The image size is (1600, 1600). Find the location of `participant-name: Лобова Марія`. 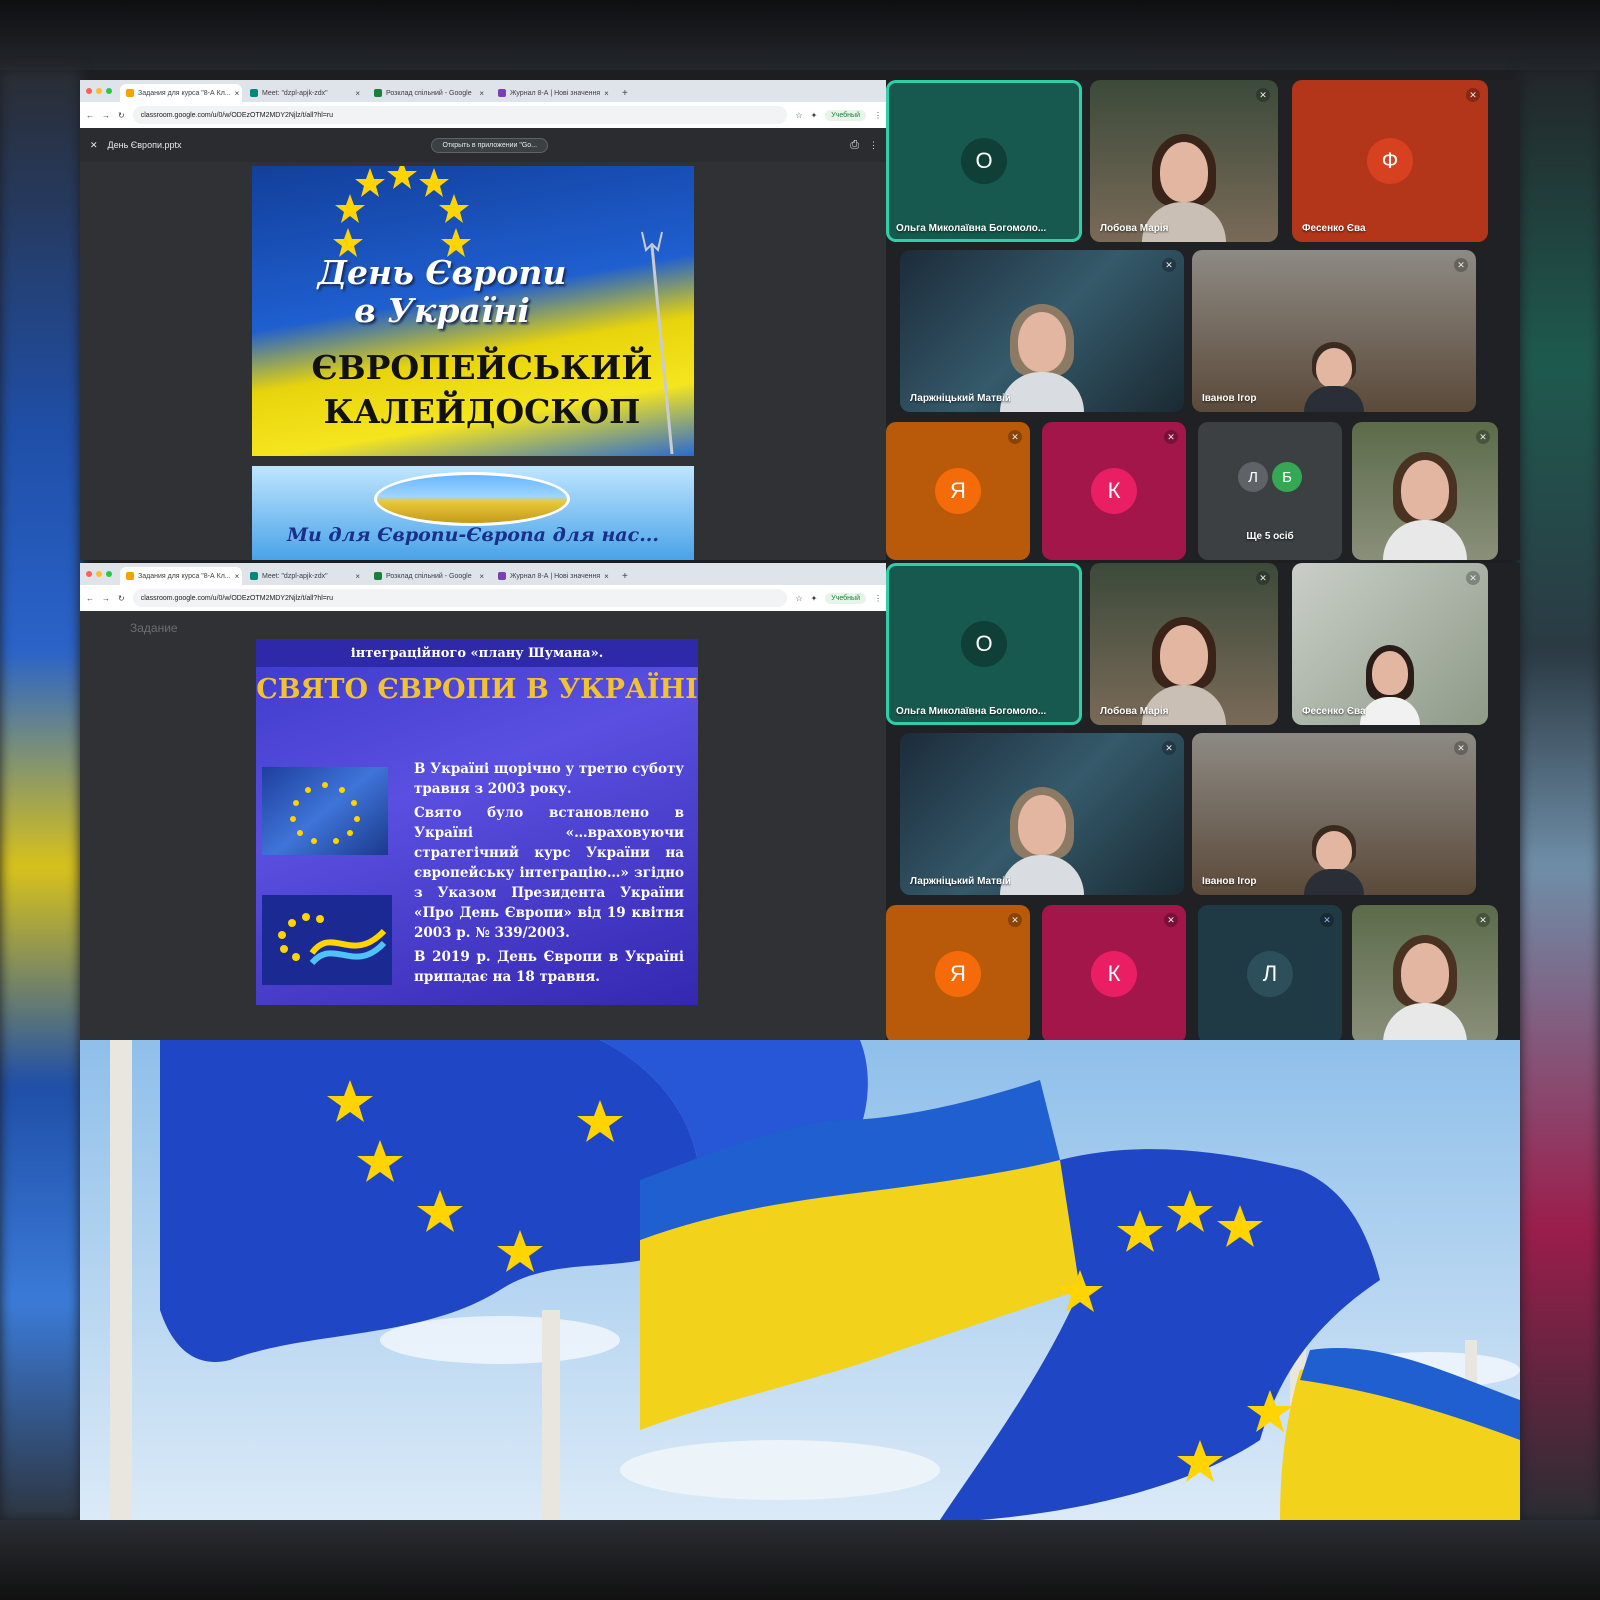

participant-name: Лобова Марія is located at coordinates (1134, 228).